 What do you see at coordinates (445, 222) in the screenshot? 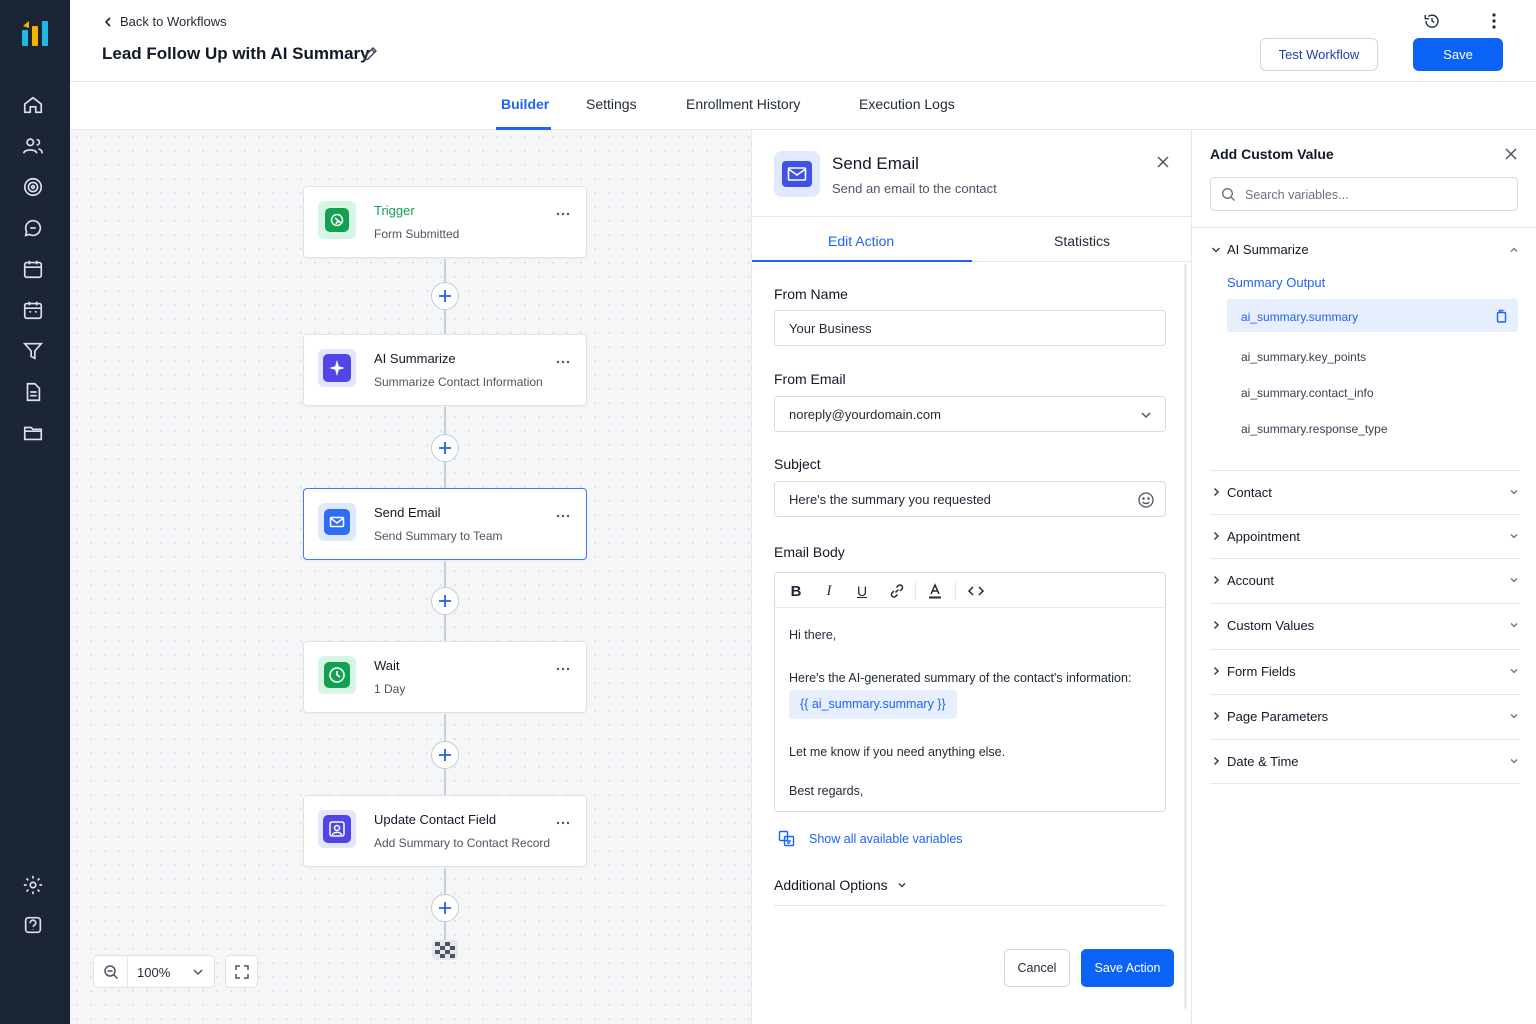
I see `workflow-node-trigger: Trigger Form Submitted` at bounding box center [445, 222].